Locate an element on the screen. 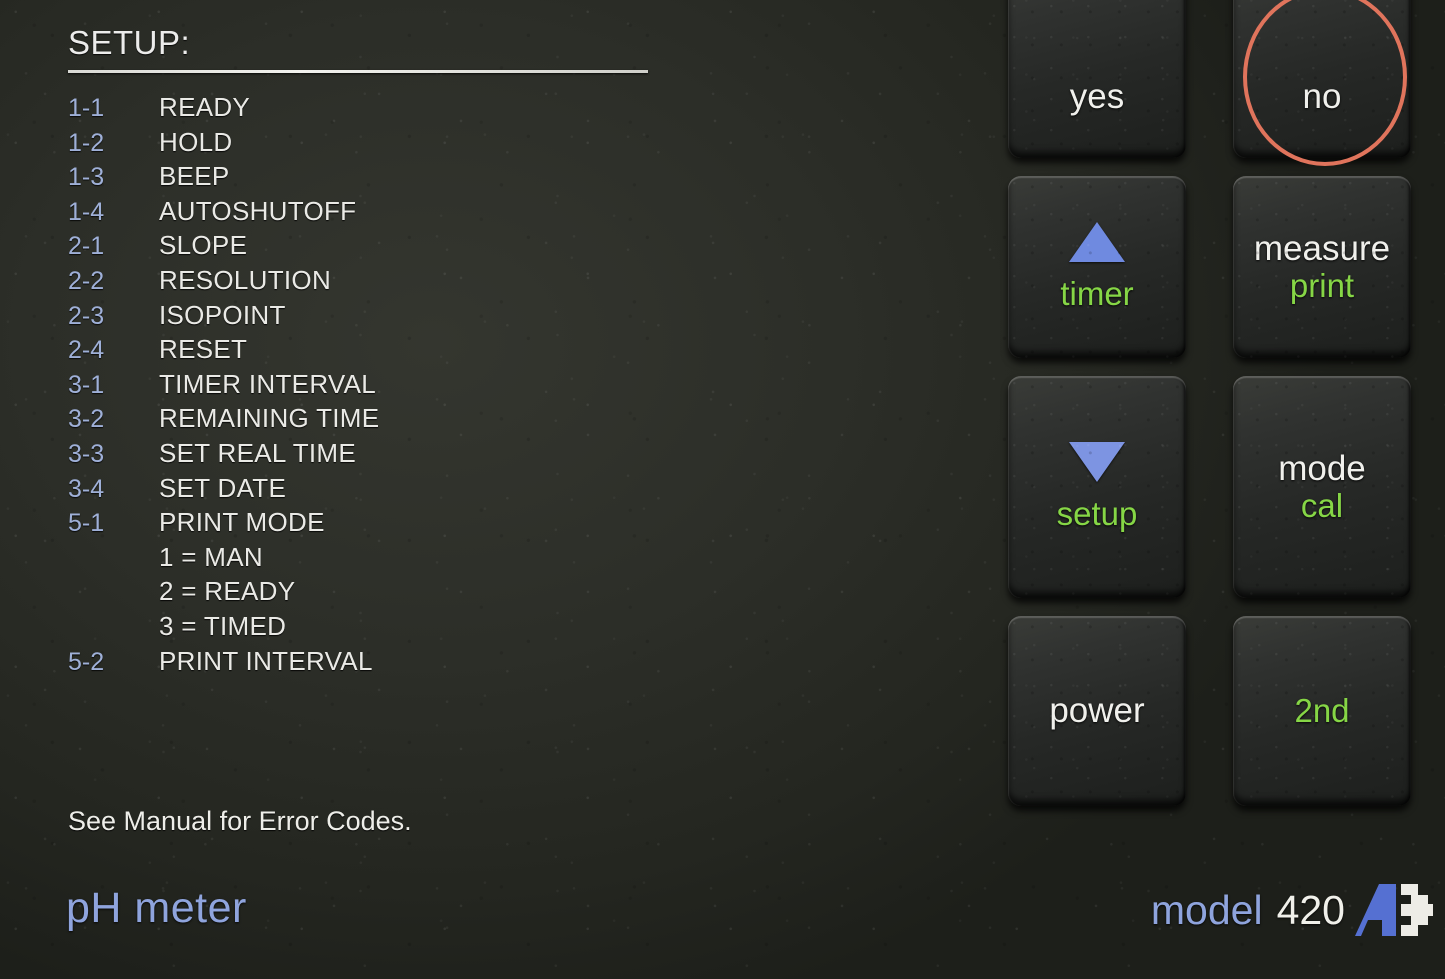 The image size is (1445, 979). setup-list-item: 1-1 READY is located at coordinates (508, 109).